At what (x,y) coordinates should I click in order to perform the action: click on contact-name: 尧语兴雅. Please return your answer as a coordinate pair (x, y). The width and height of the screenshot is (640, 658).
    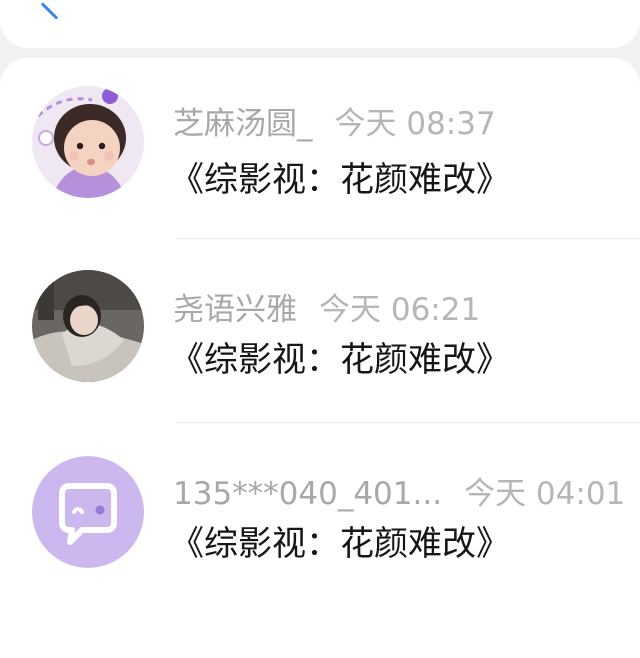
    Looking at the image, I should click on (235, 310).